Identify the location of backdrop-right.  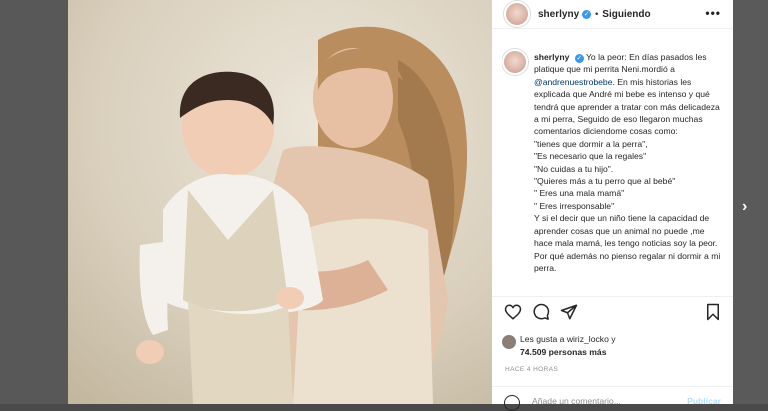
(750, 202).